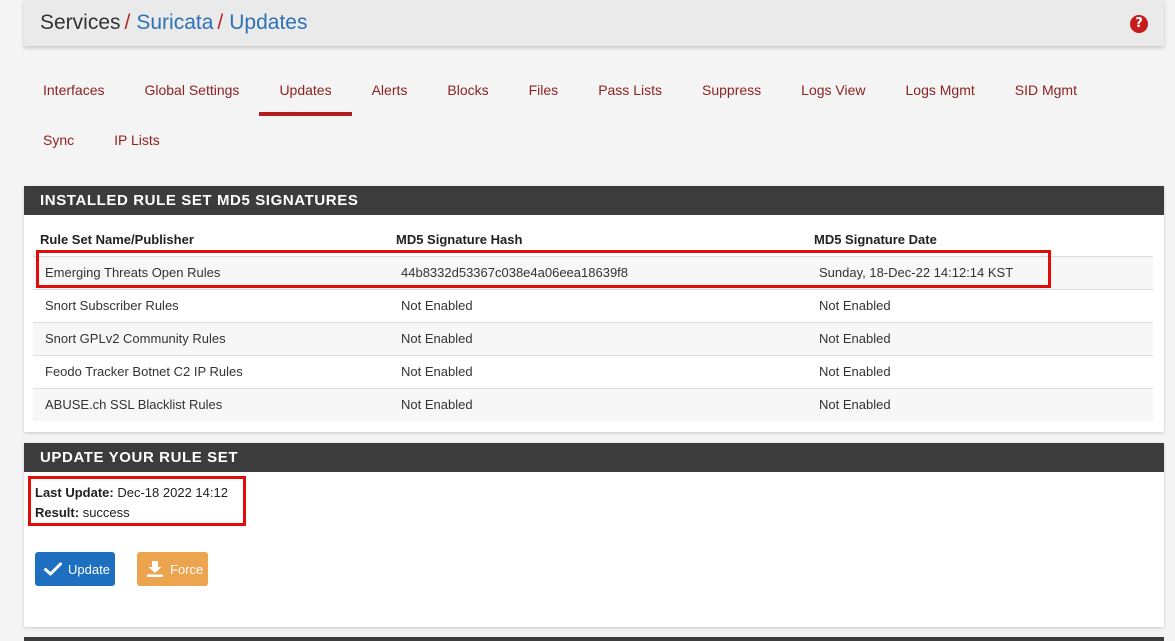 This screenshot has width=1175, height=641. Describe the element at coordinates (731, 91) in the screenshot. I see `tab-suppress: Suppress` at that location.